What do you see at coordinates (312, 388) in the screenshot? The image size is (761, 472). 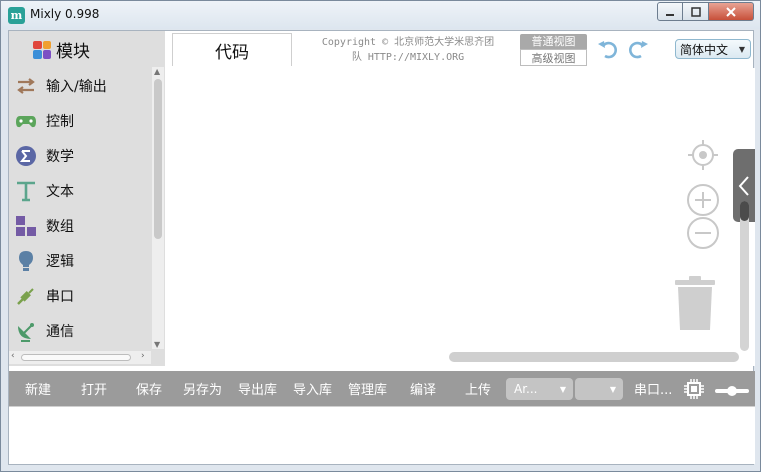 I see `import-library-button: 导入库` at bounding box center [312, 388].